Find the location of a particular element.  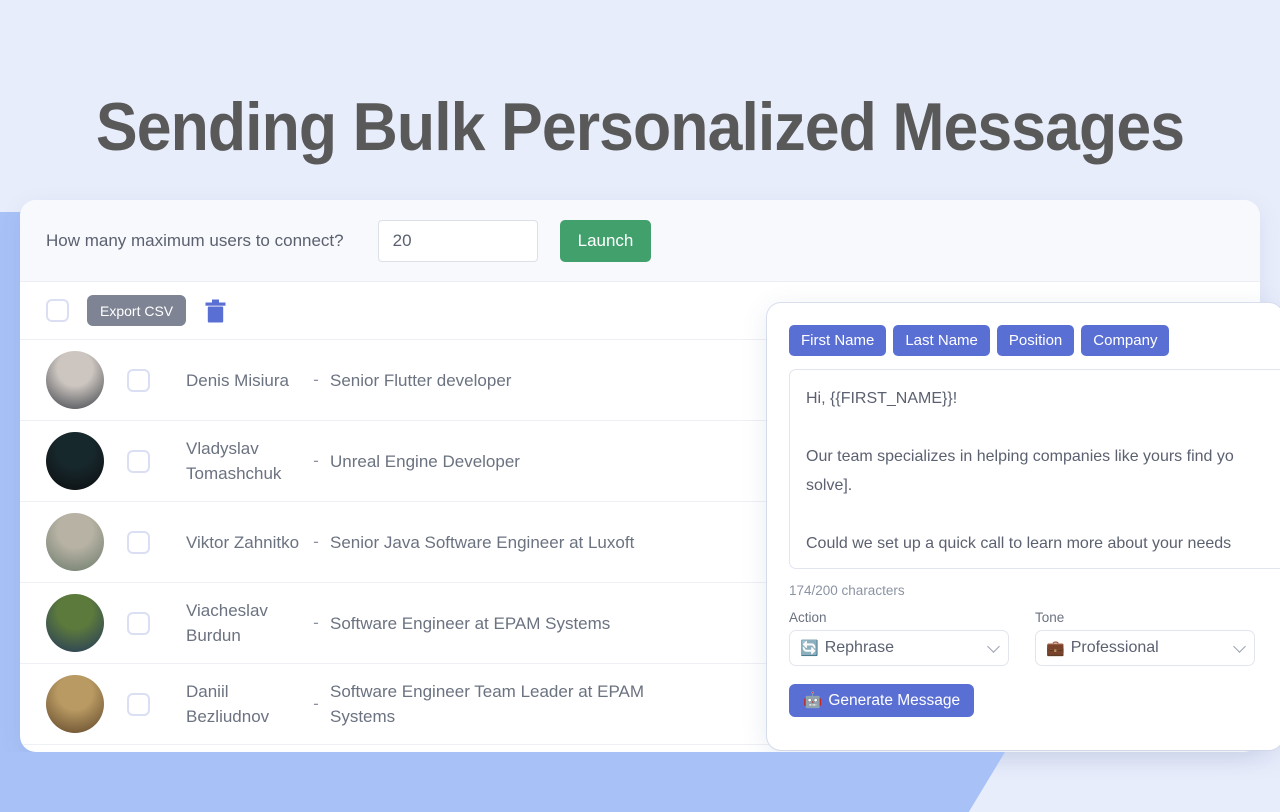

ai-controls: Action 🔄 Rephrase Tone 💼 Professional is located at coordinates (1034, 638).